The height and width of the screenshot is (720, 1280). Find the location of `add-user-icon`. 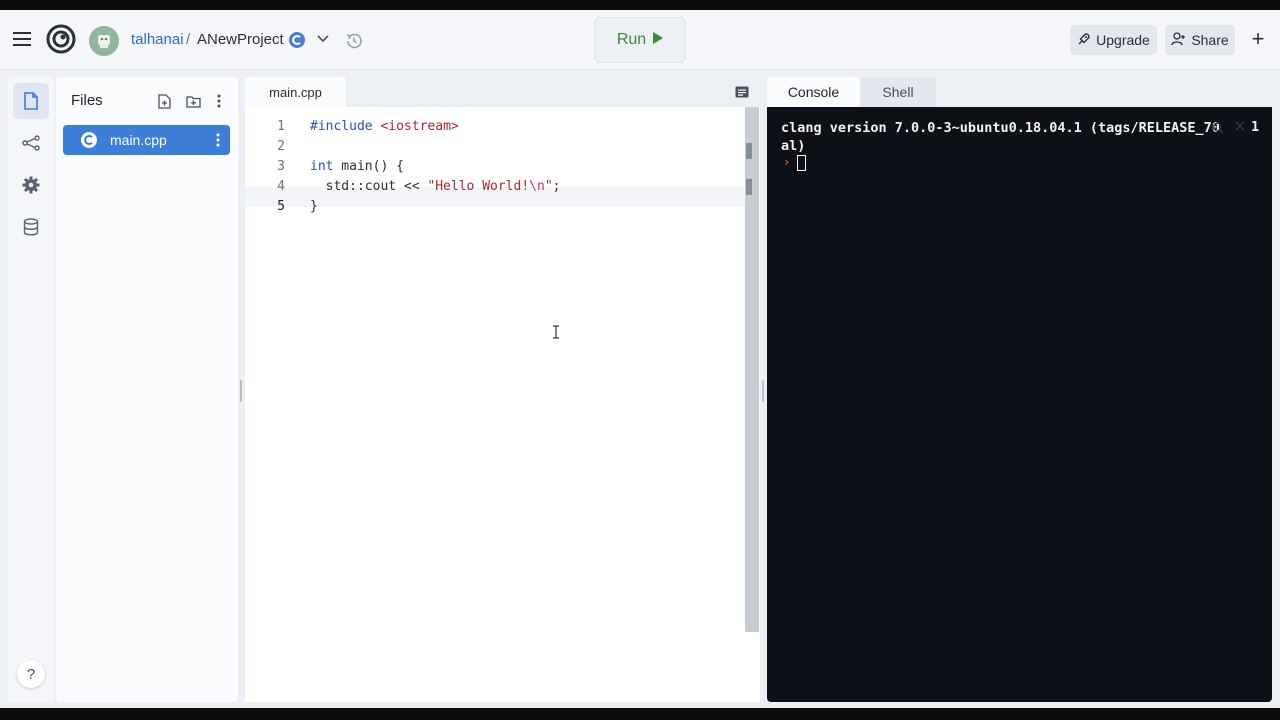

add-user-icon is located at coordinates (1178, 40).